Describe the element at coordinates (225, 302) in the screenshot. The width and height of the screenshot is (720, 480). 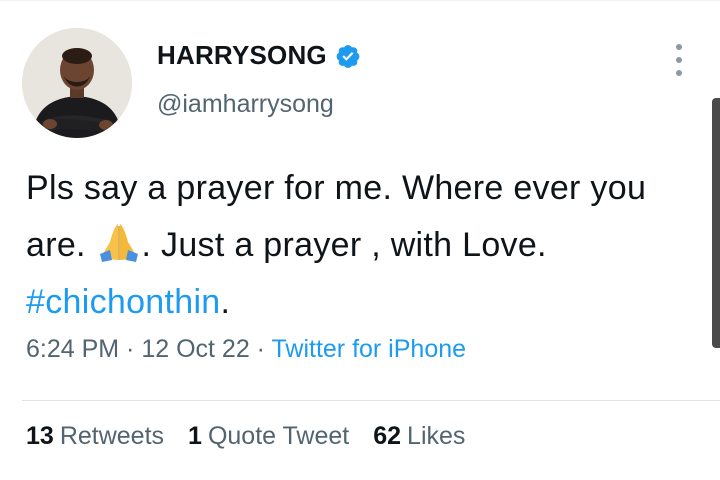
I see `tweet-text-part: .` at that location.